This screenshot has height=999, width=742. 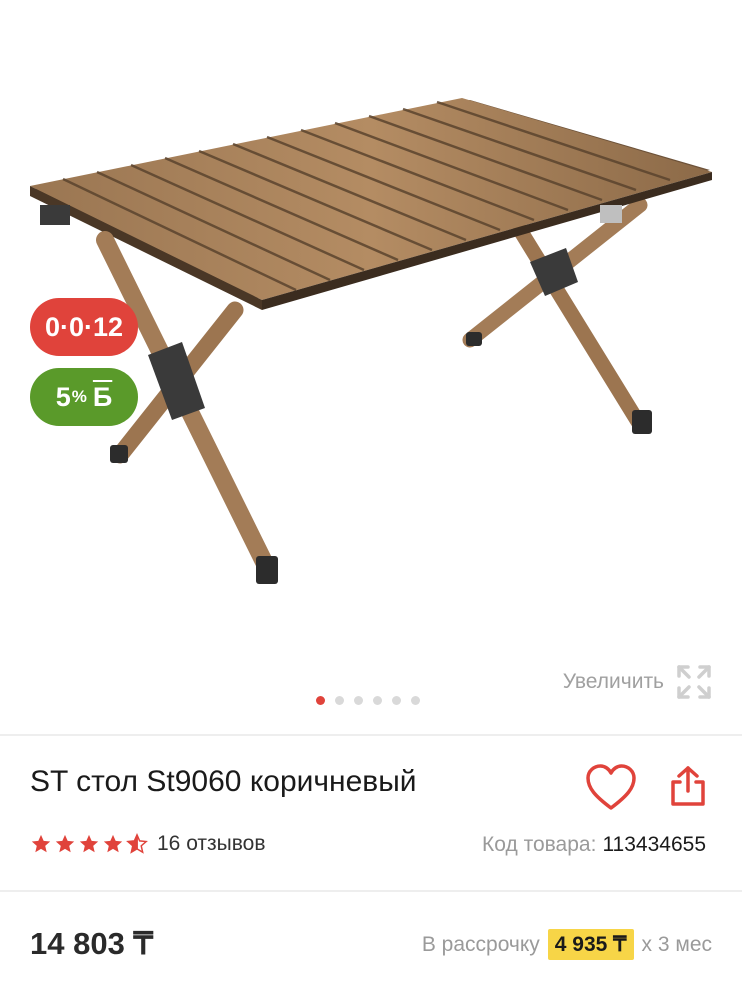 I want to click on installment-badge: 0·0·12, so click(x=84, y=327).